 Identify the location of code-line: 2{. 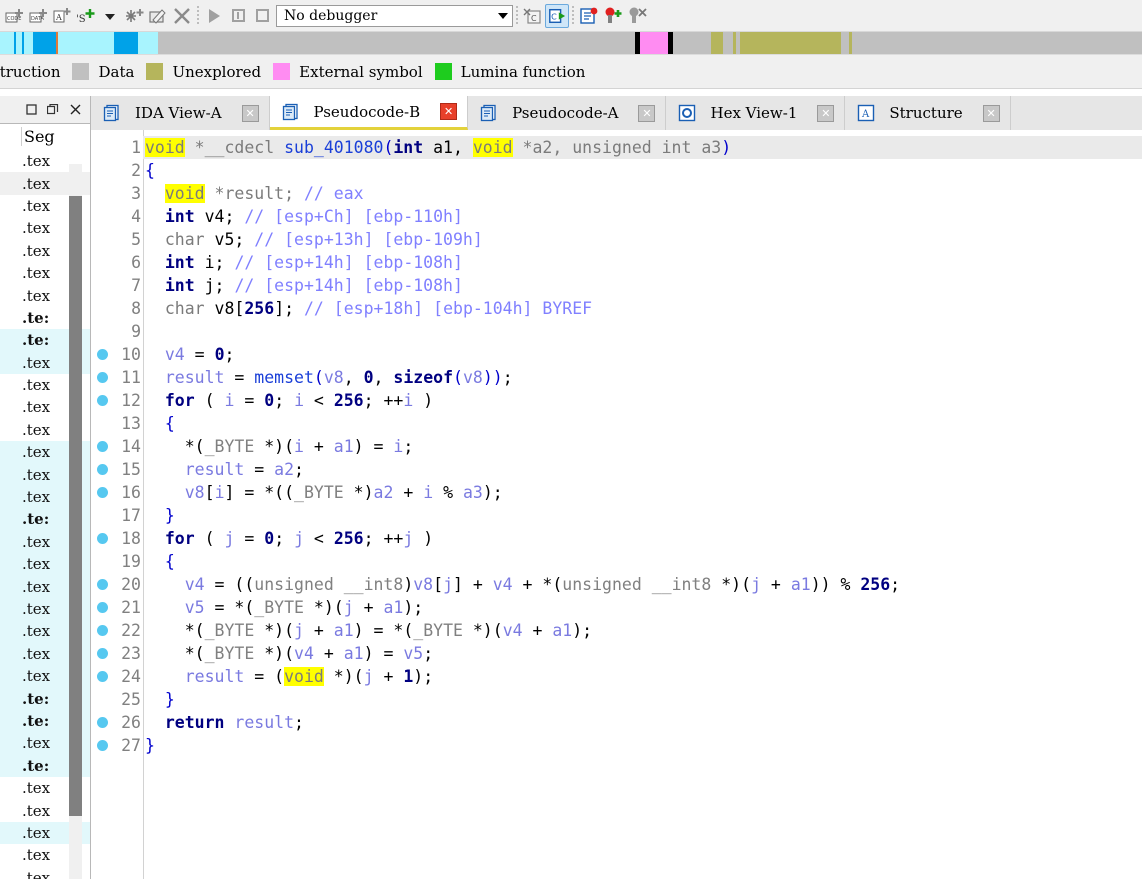
(616, 170).